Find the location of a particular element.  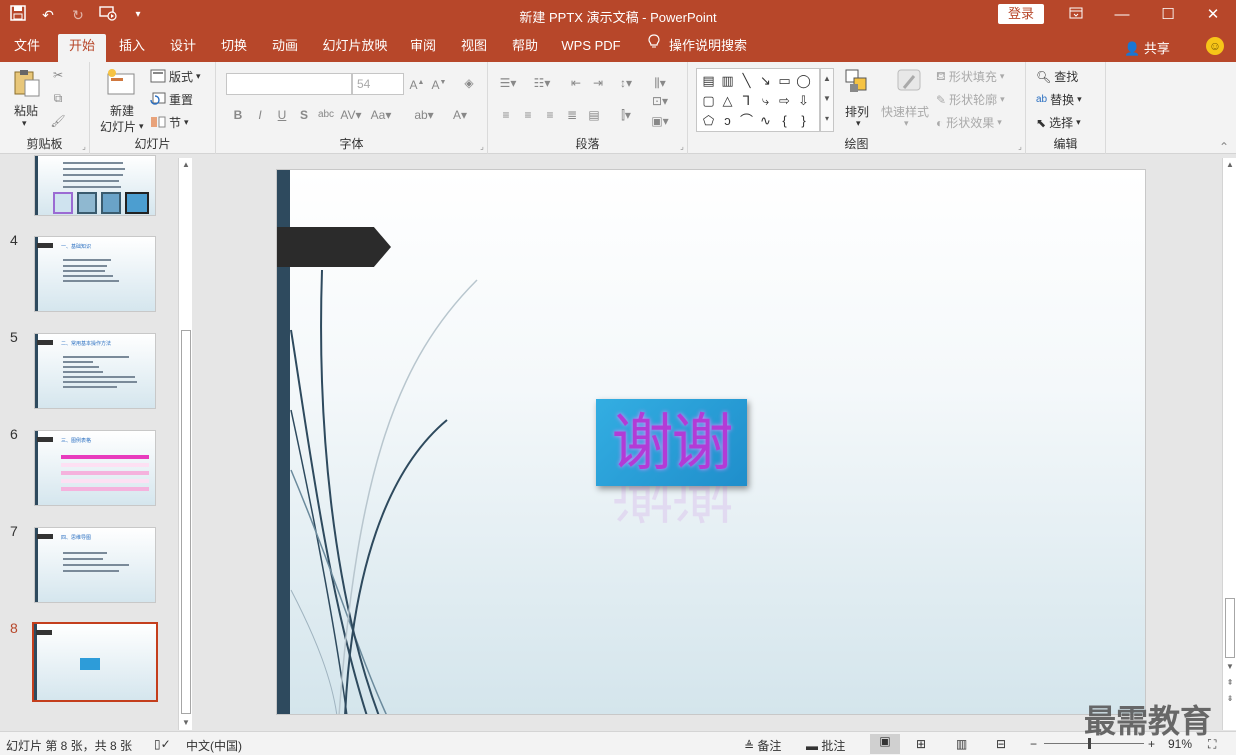

strikethrough-icon: abc is located at coordinates (326, 115).